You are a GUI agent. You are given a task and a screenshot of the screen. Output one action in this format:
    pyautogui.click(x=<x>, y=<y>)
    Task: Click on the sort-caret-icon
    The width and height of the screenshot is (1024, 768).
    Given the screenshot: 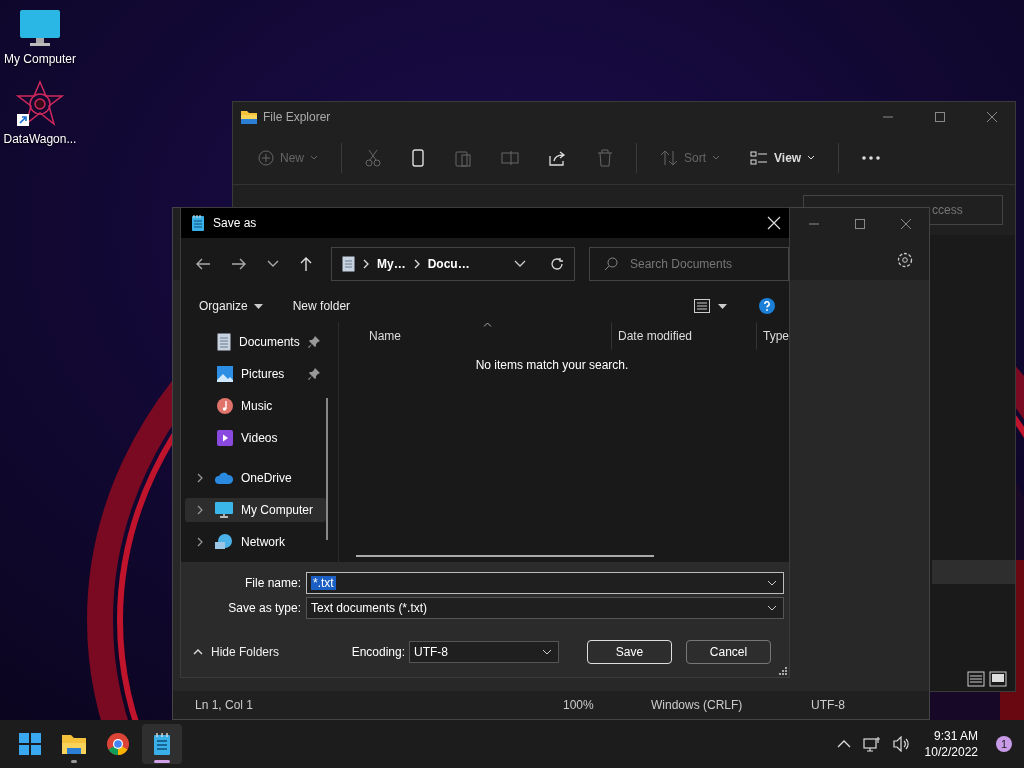 What is the action you would take?
    pyautogui.click(x=487, y=324)
    